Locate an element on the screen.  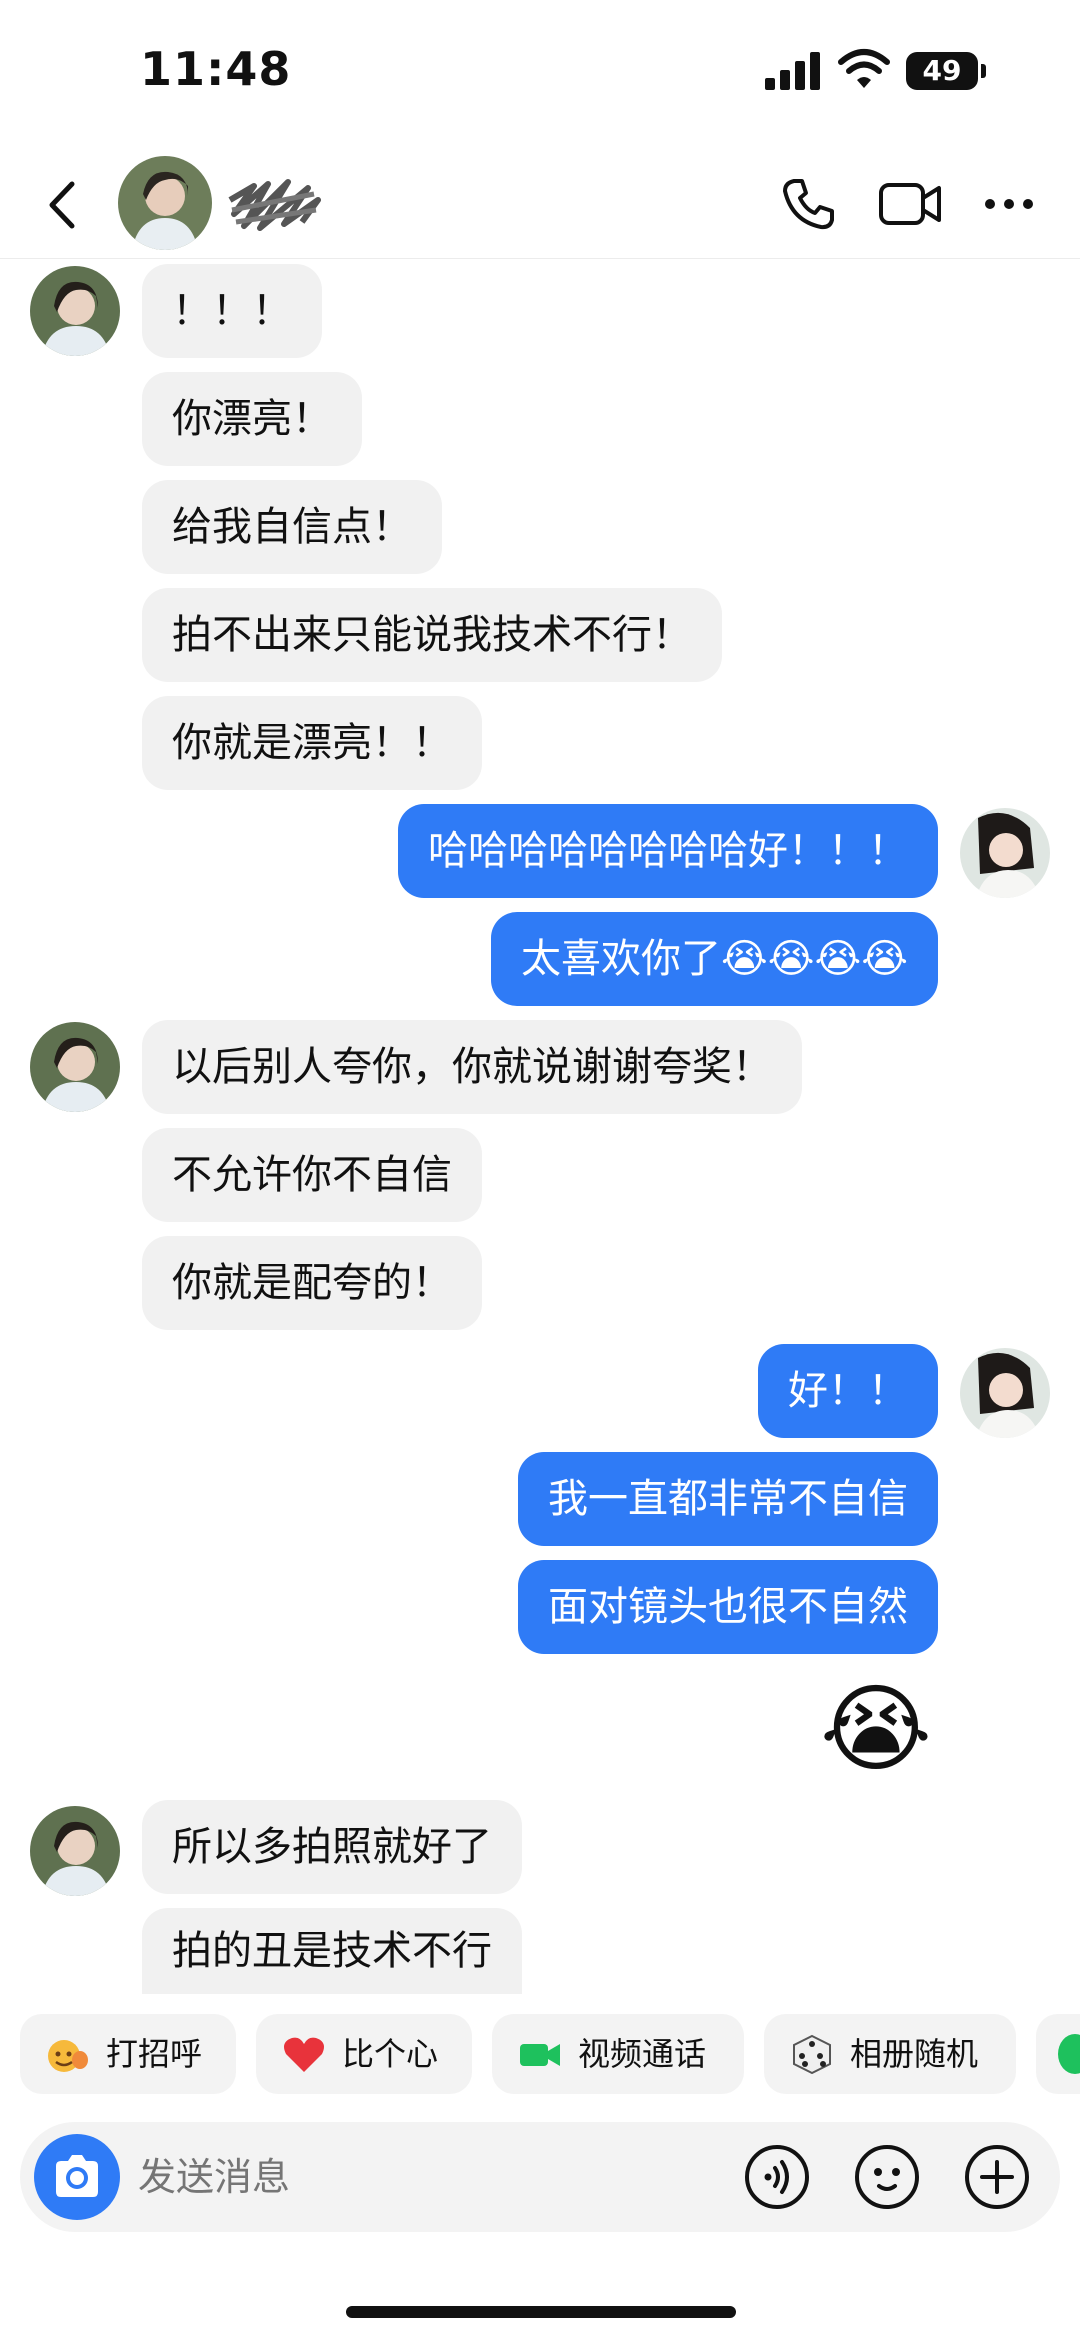
back-icon is located at coordinates (62, 205).